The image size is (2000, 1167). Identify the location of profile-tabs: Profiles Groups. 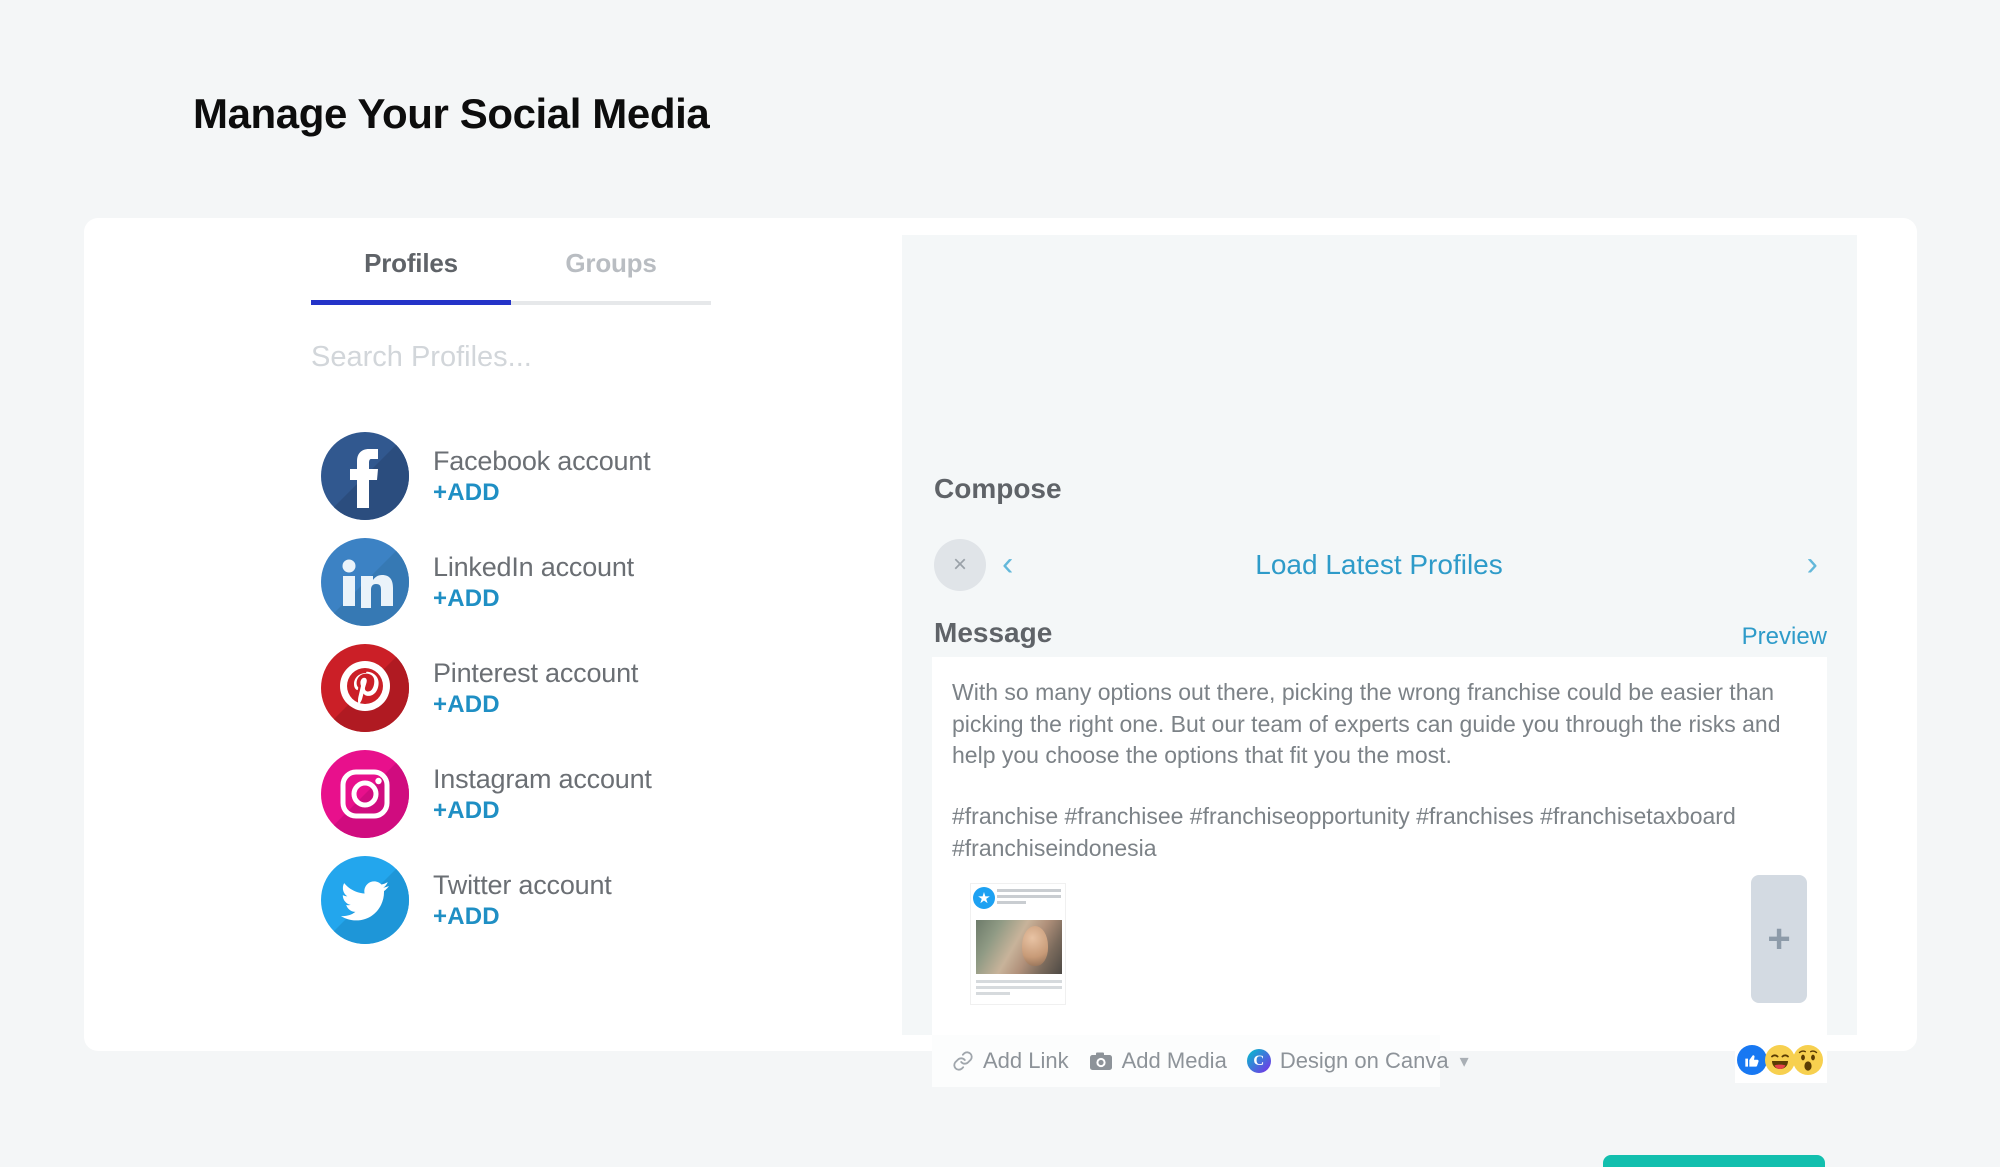
(511, 274).